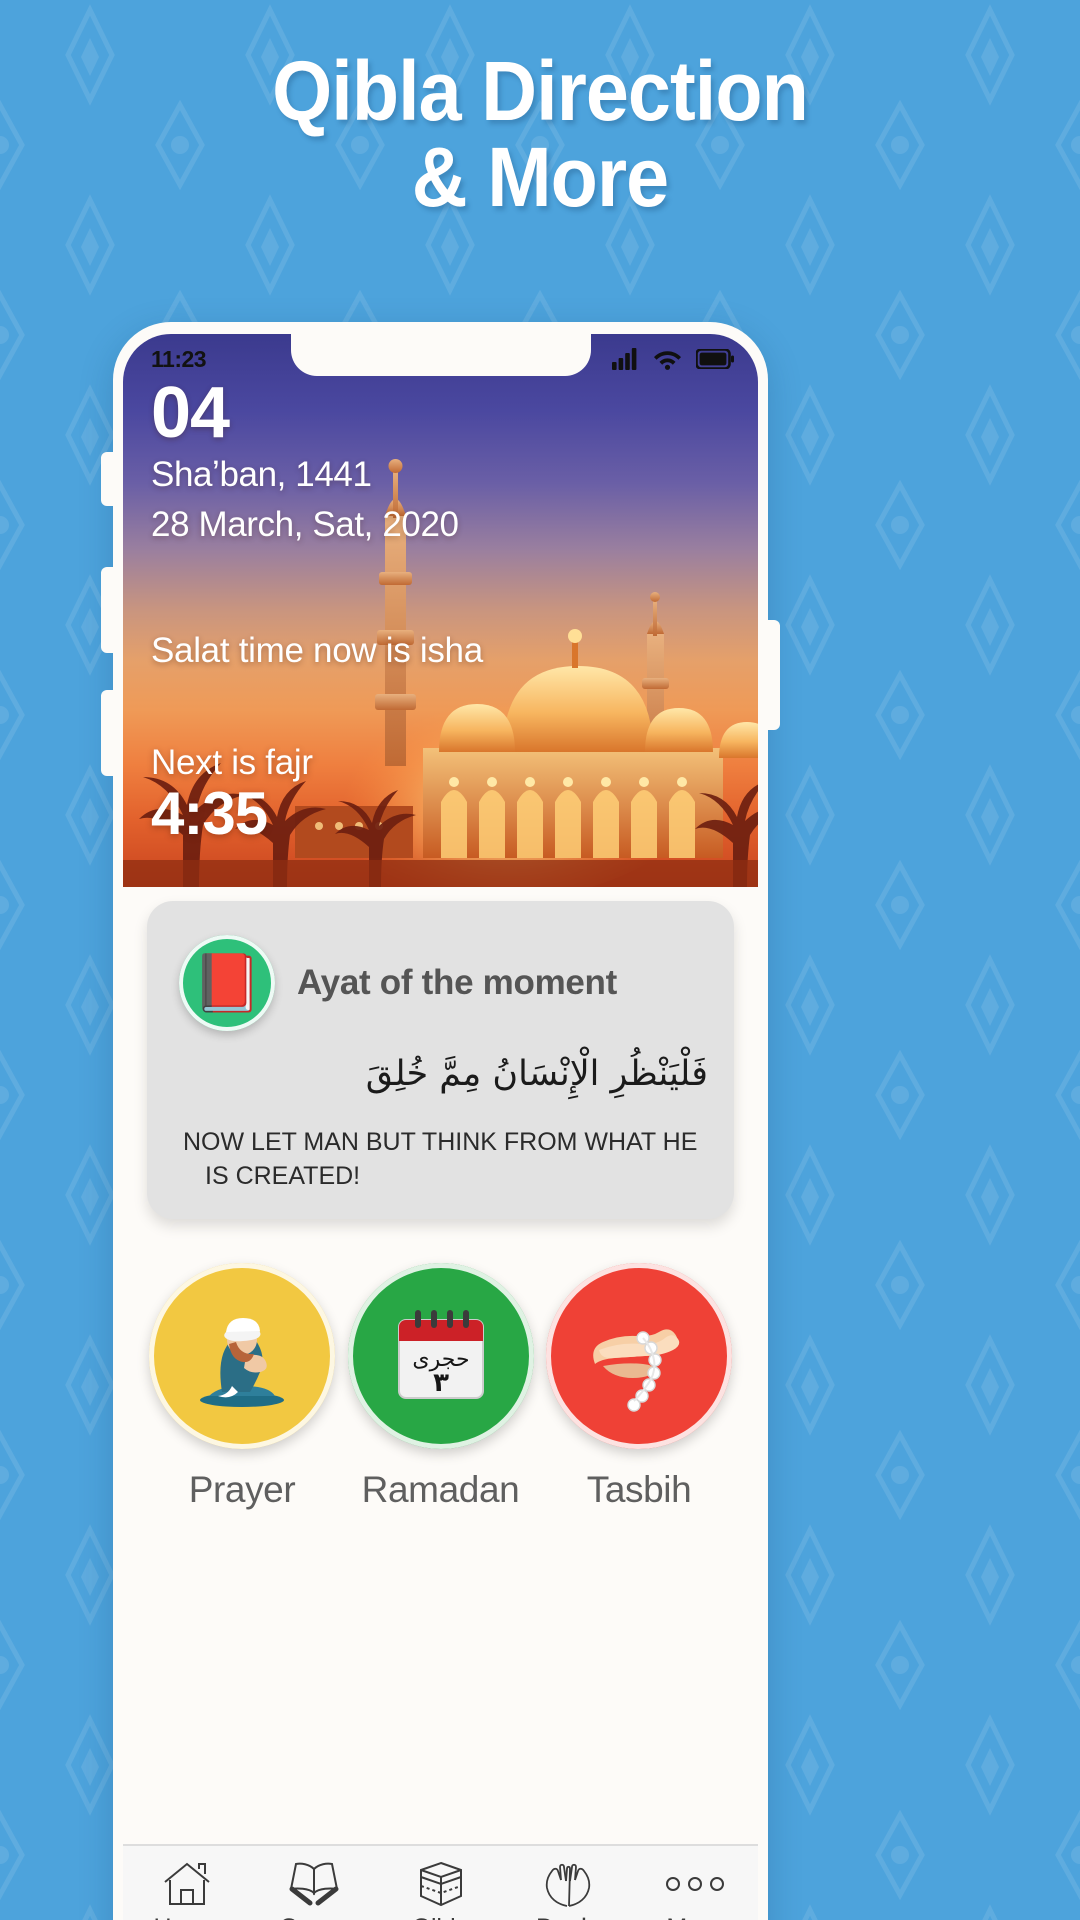  Describe the element at coordinates (667, 360) in the screenshot. I see `wifi-icon` at that location.